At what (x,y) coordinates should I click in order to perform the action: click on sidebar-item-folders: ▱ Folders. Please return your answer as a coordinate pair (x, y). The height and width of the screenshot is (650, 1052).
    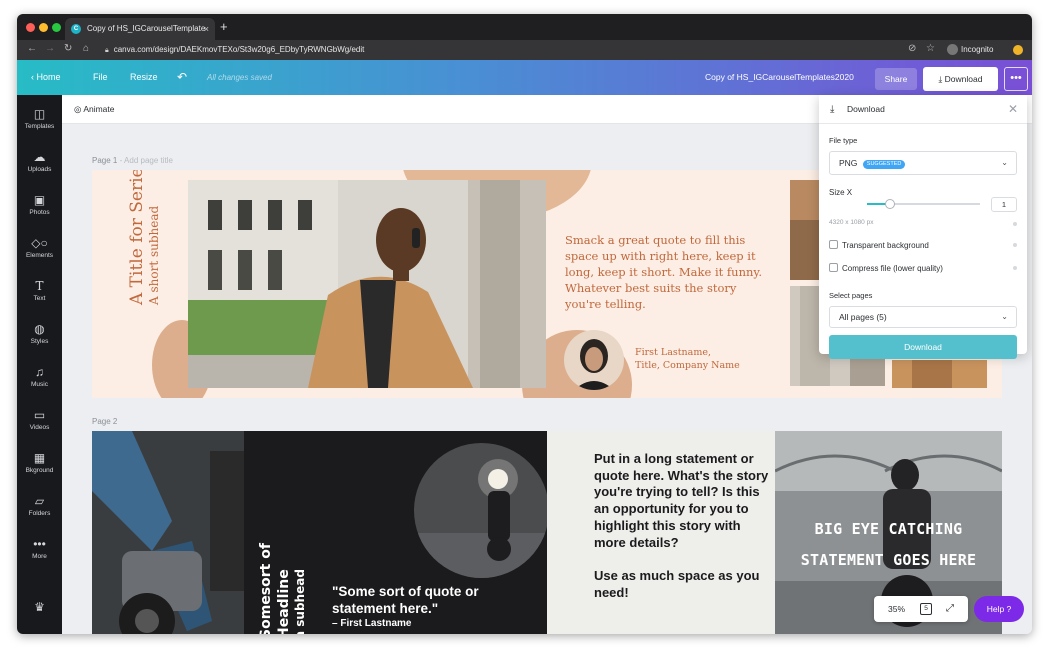
    Looking at the image, I should click on (39, 505).